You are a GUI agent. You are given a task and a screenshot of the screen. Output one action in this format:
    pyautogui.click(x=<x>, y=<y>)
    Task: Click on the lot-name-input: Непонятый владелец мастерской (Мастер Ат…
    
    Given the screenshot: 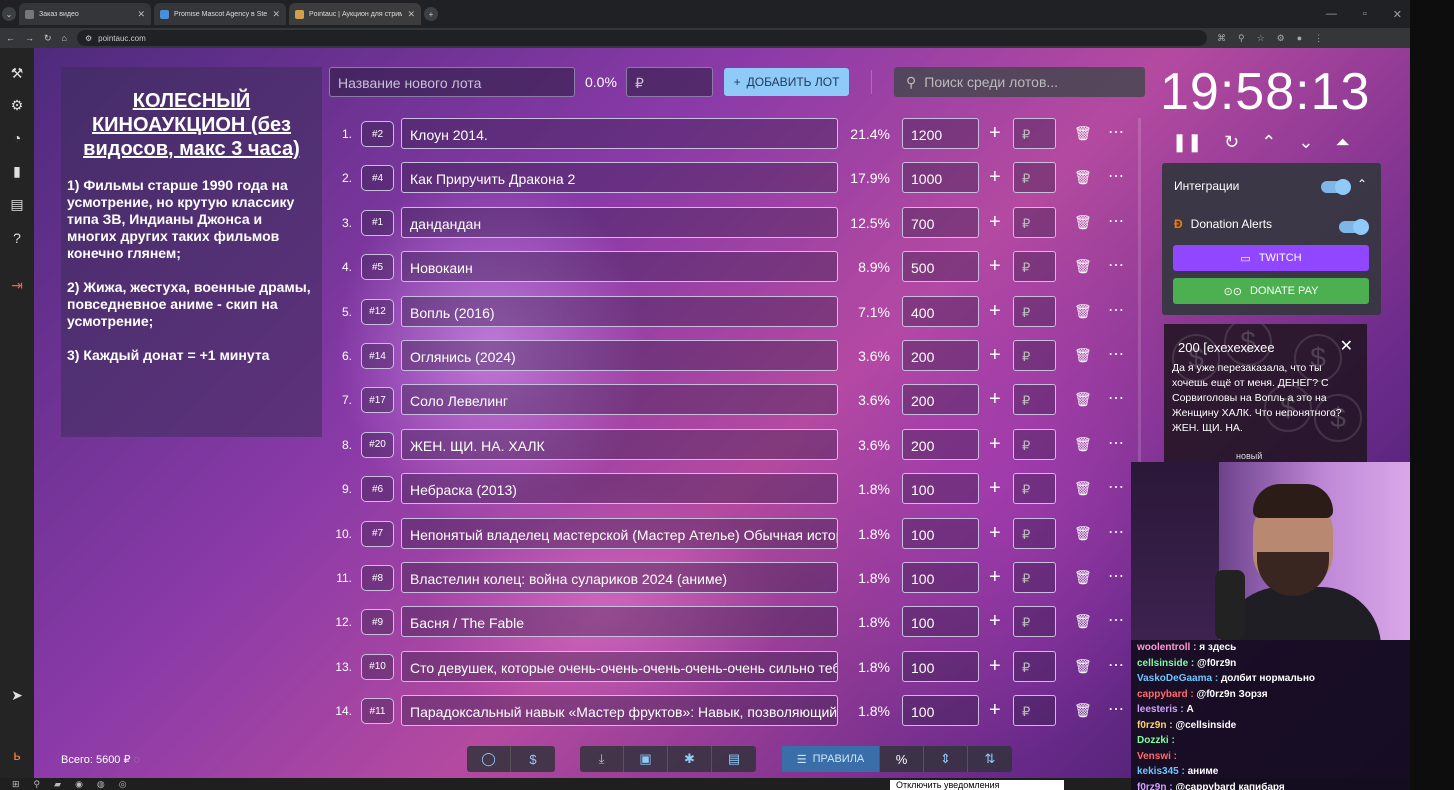 What is the action you would take?
    pyautogui.click(x=619, y=533)
    